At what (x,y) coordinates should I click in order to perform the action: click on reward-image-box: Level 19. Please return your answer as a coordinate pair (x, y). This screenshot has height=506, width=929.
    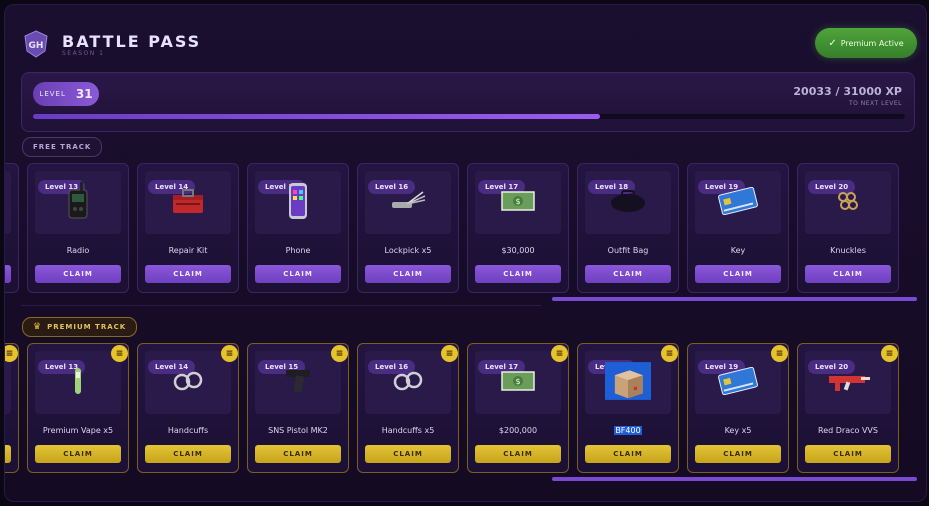
    Looking at the image, I should click on (738, 202).